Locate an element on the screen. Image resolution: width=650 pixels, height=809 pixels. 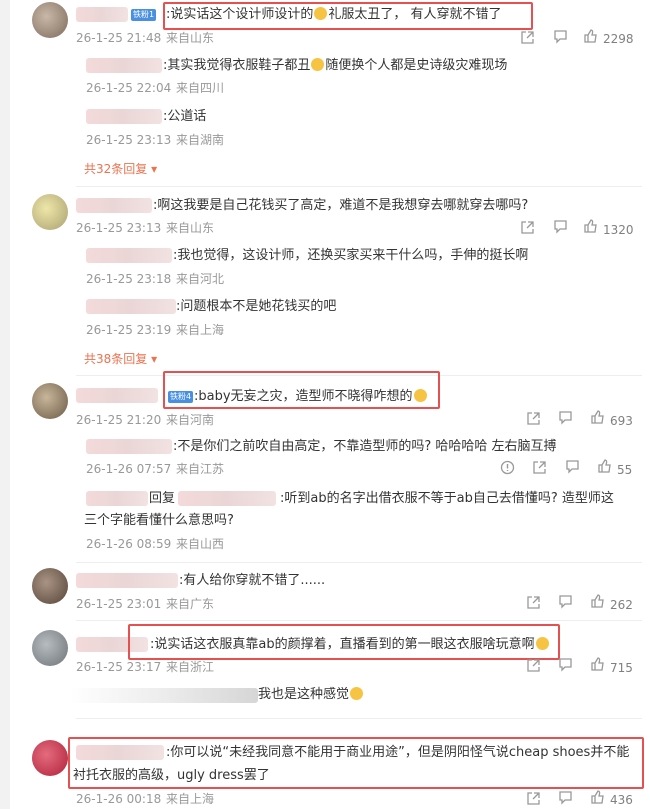
comment-time: 26-1-25 23:17 is located at coordinates (119, 667).